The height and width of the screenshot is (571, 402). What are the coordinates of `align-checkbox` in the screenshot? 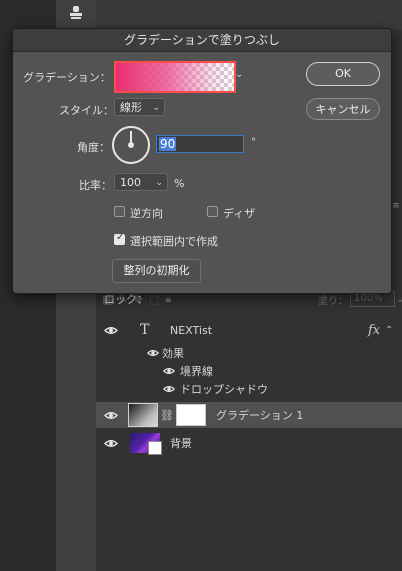 It's located at (119, 238).